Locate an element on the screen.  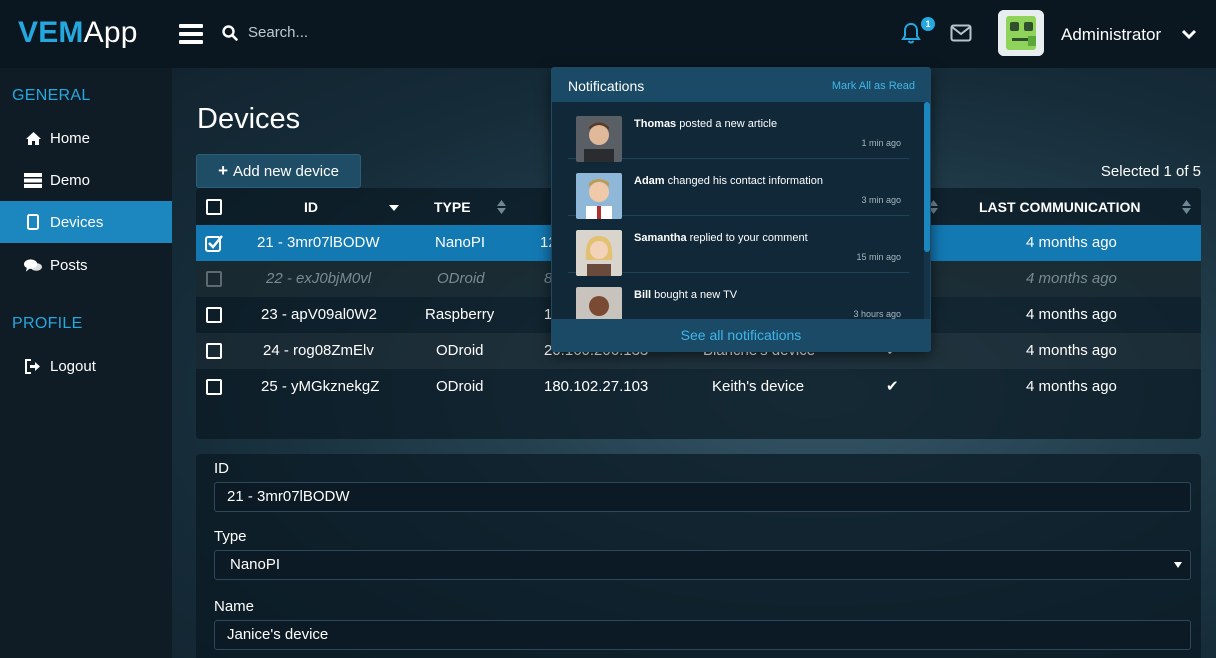
sidebar-item-posts: Posts is located at coordinates (86, 265).